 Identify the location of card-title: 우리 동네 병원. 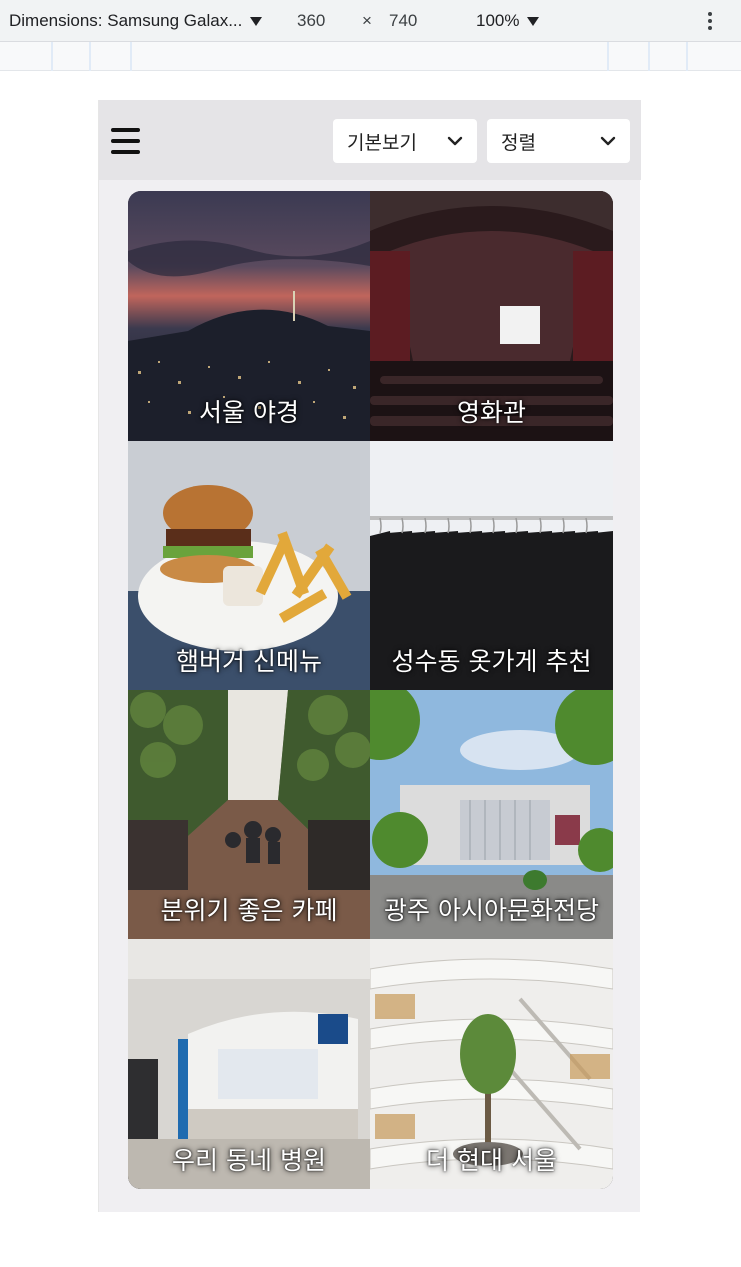
(249, 1160).